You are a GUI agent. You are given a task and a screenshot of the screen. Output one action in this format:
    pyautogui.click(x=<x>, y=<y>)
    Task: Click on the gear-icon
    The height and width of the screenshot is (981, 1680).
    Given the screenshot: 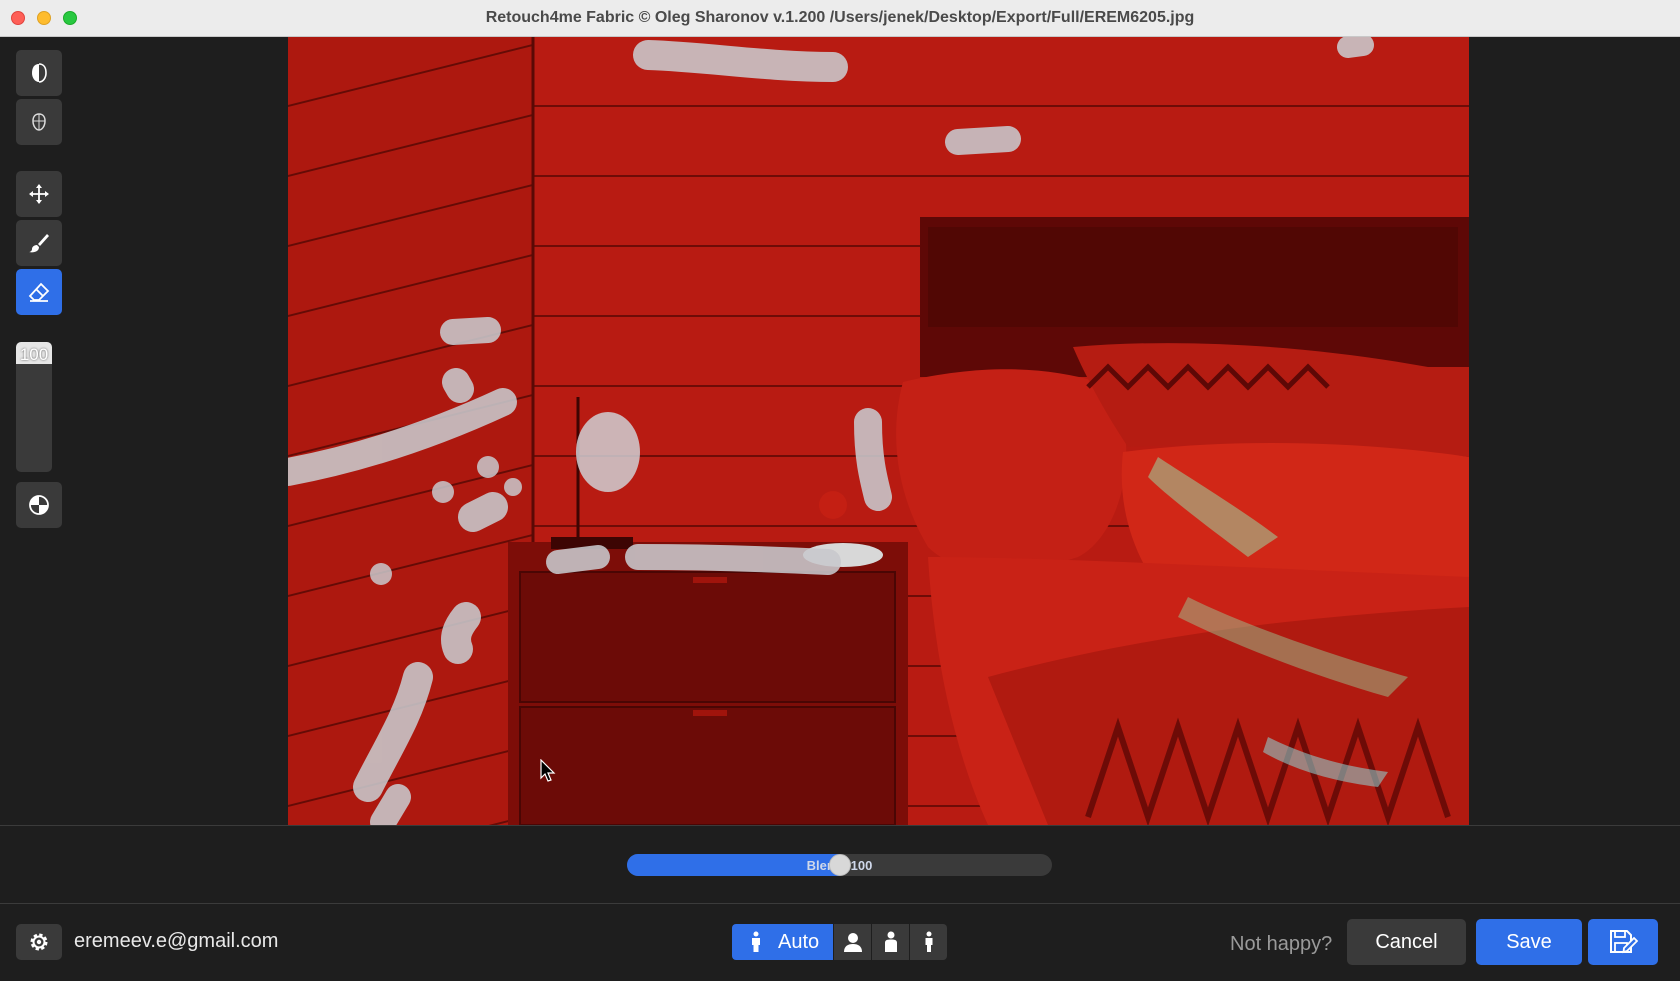 What is the action you would take?
    pyautogui.click(x=39, y=942)
    